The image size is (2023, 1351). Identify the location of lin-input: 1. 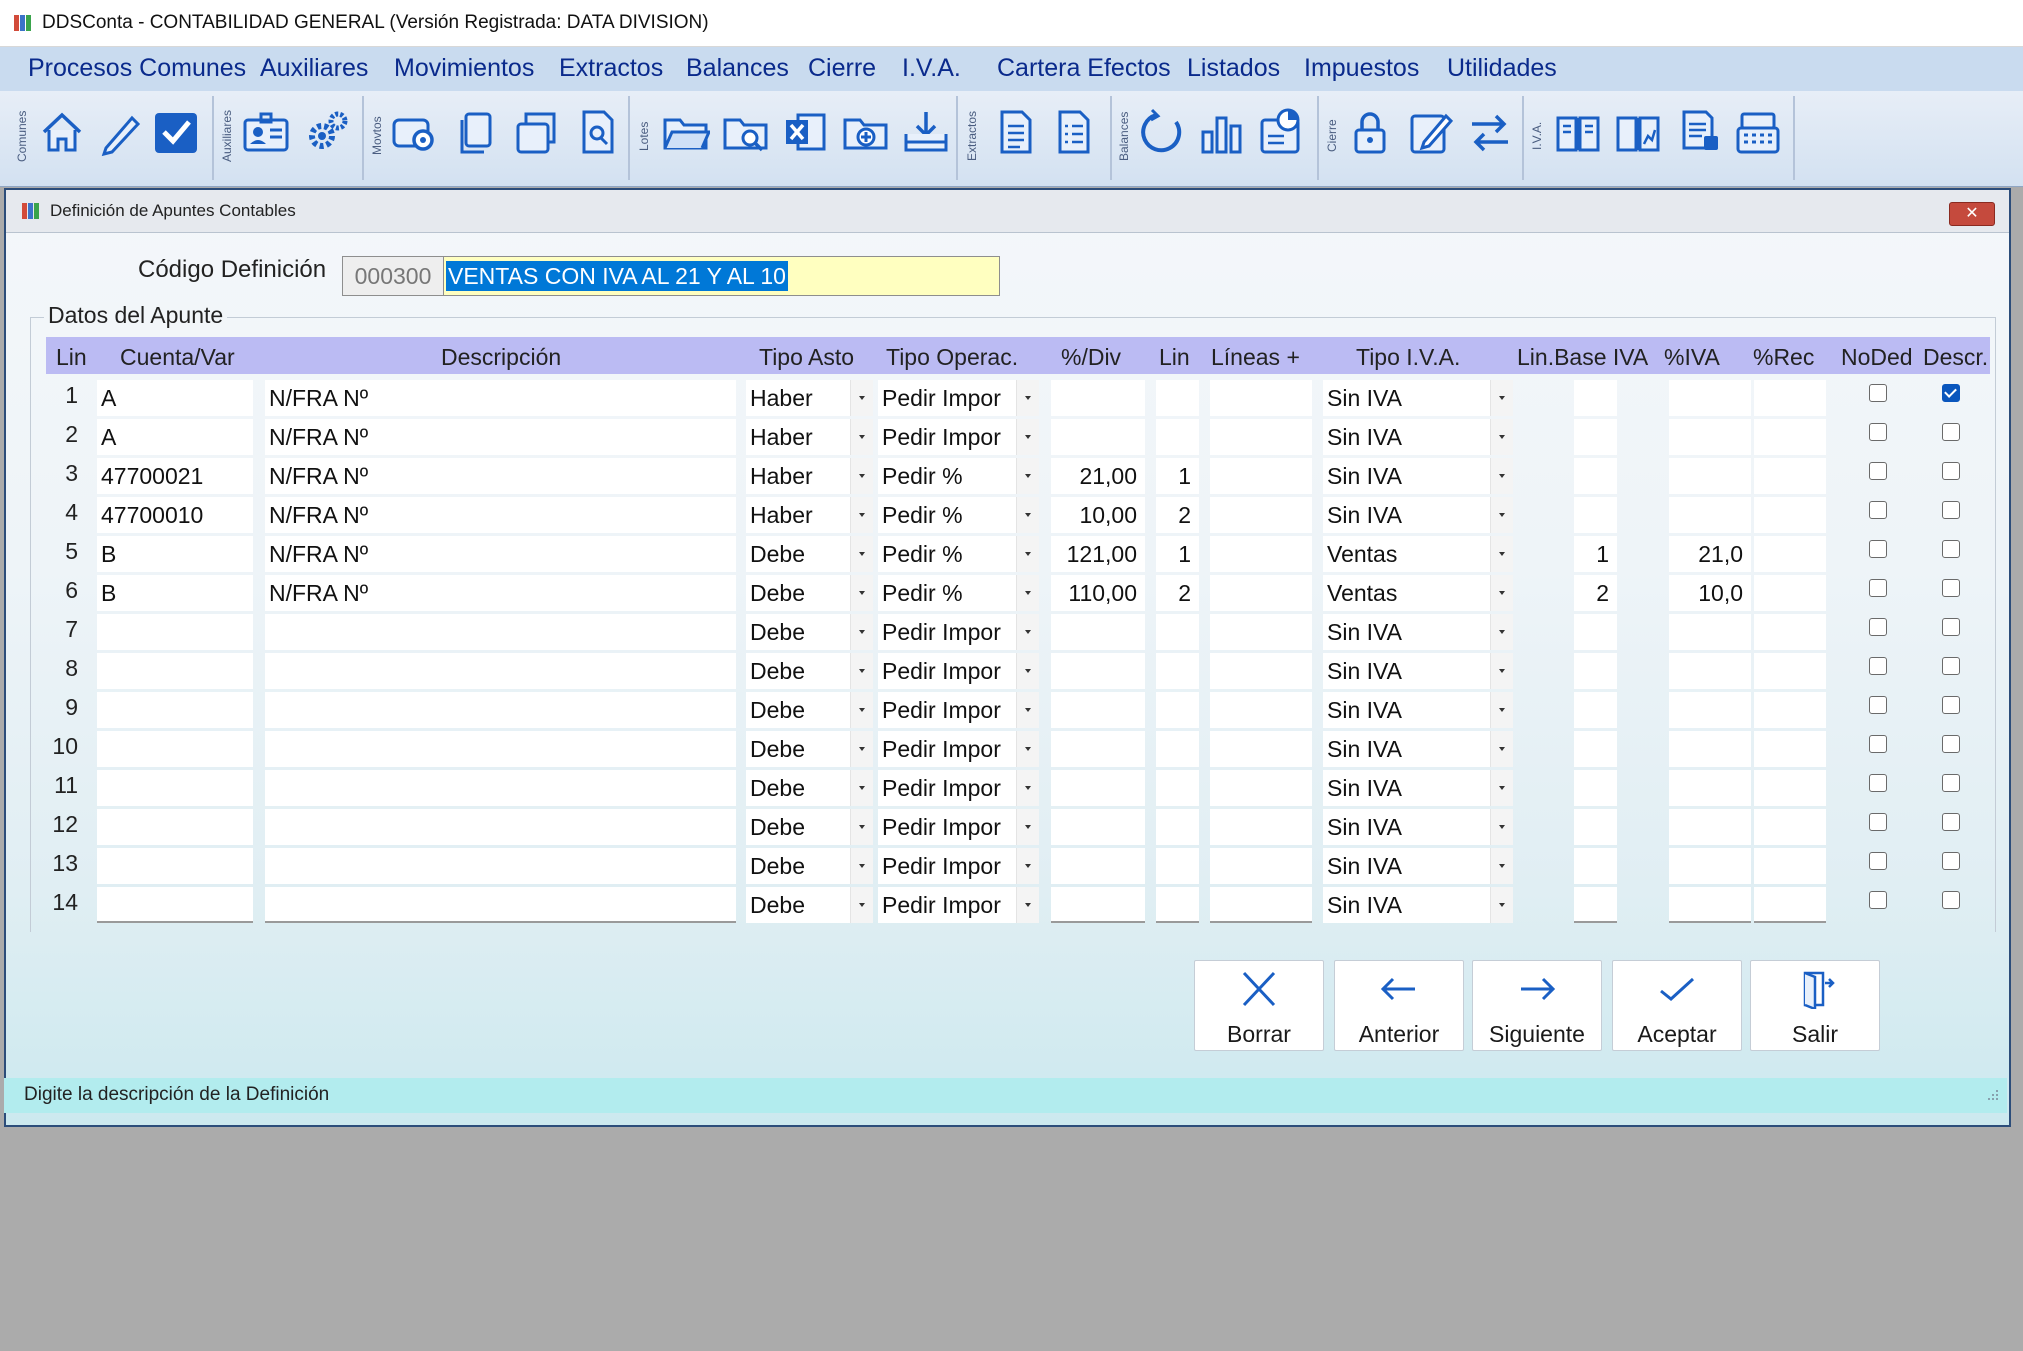
(1177, 554).